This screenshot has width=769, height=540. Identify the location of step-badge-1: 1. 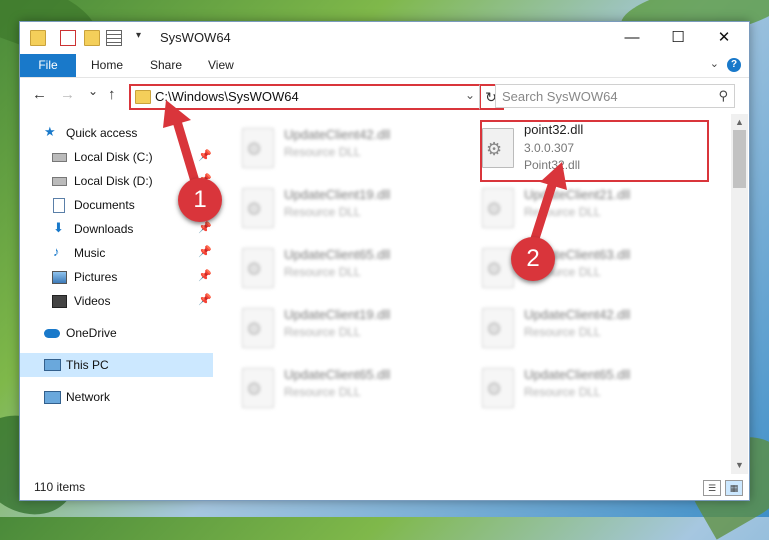
(200, 200).